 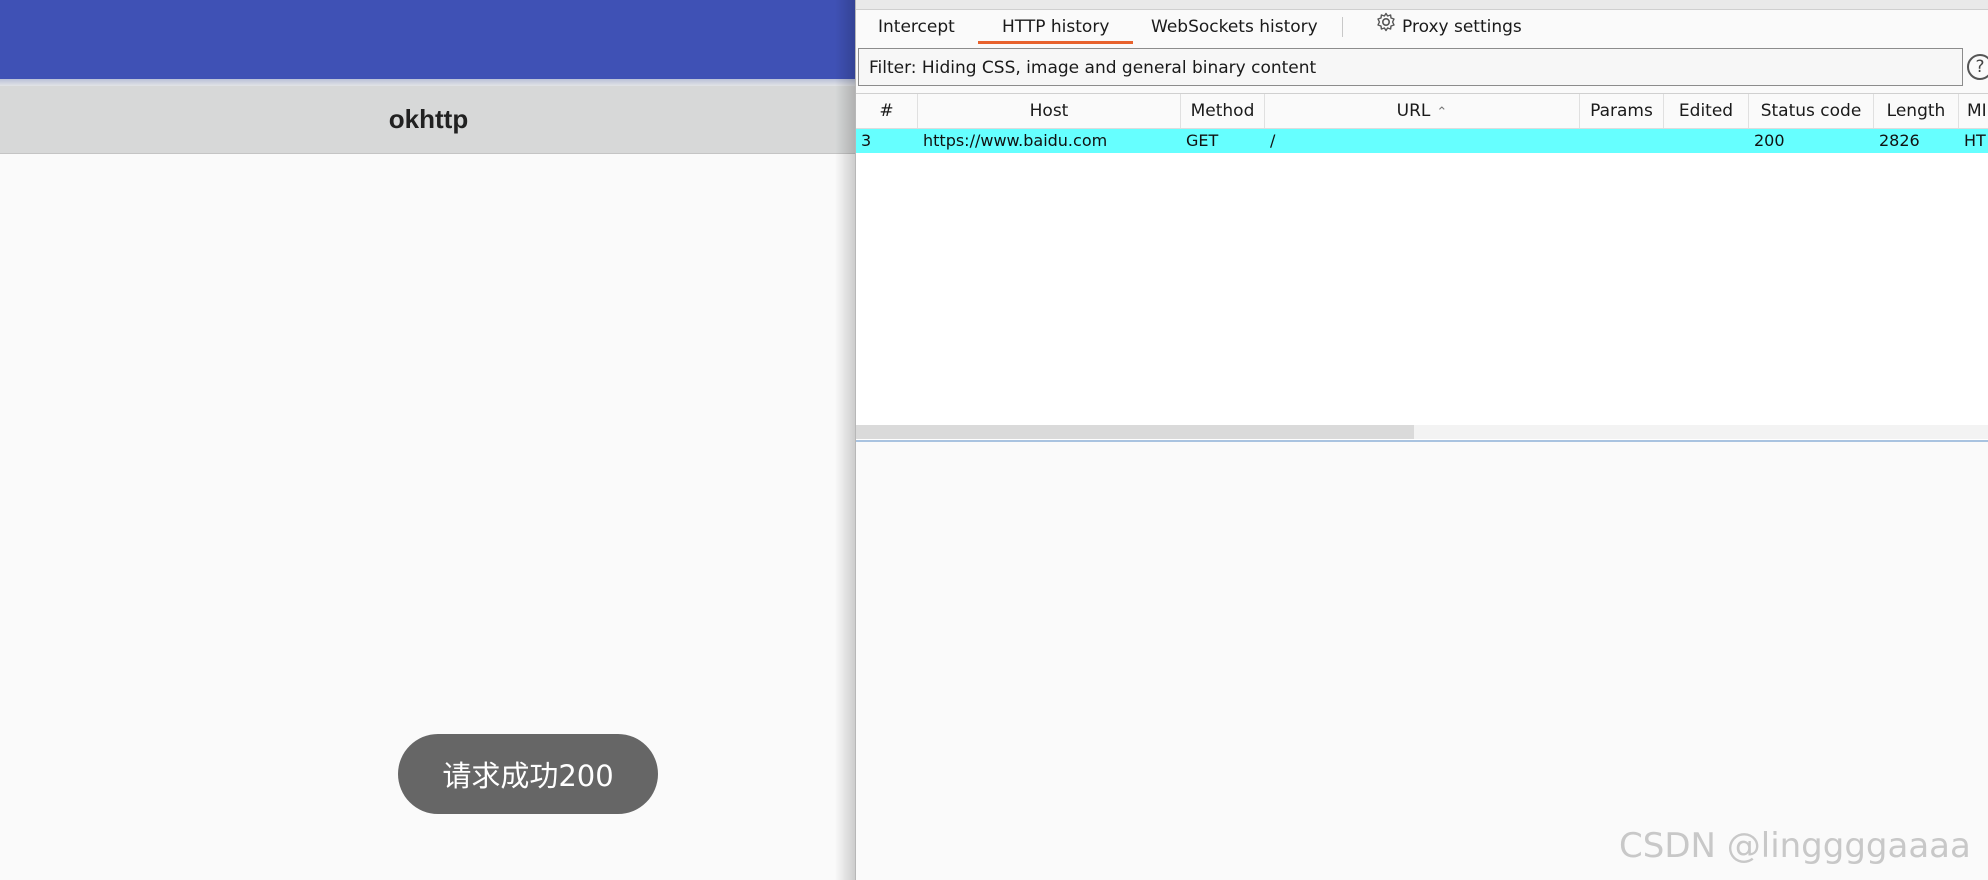 What do you see at coordinates (1916, 111) in the screenshot?
I see `column-header-length: Length` at bounding box center [1916, 111].